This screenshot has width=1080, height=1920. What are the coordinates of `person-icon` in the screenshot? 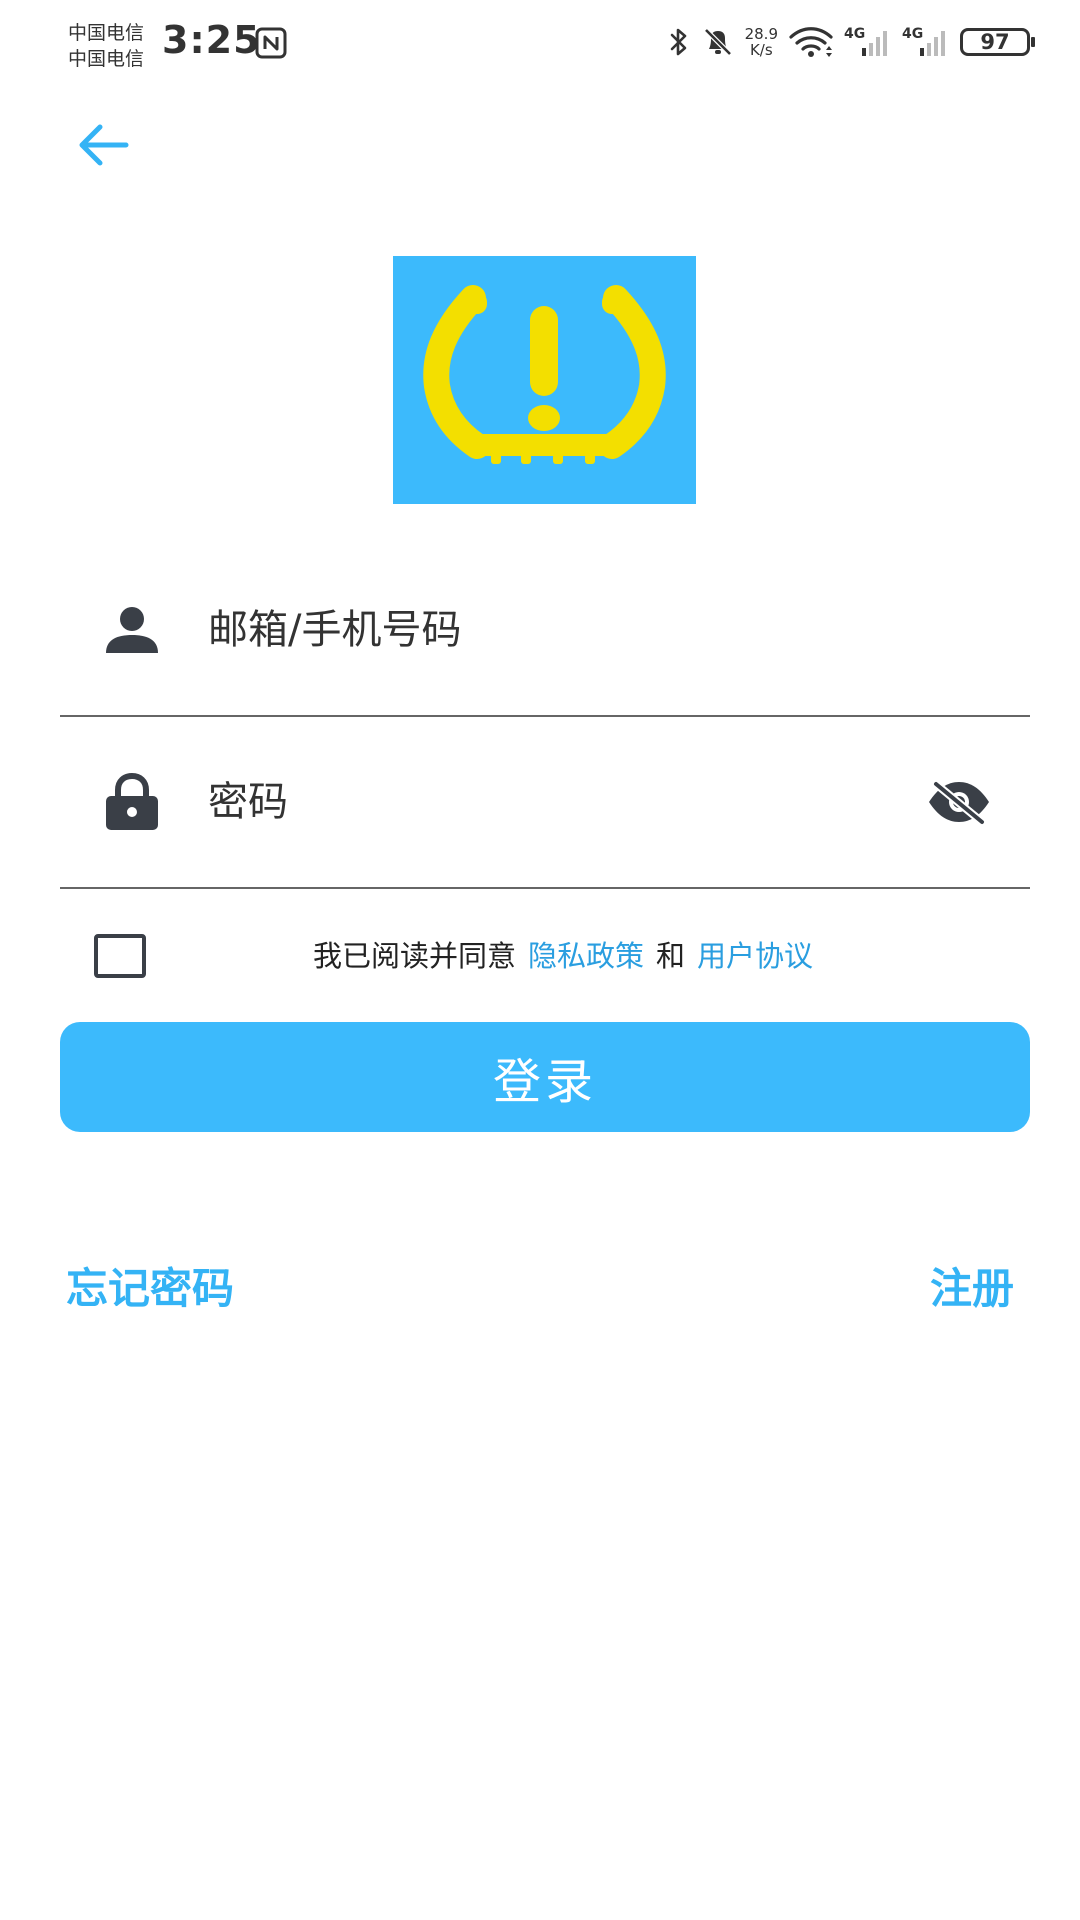 It's located at (132, 630).